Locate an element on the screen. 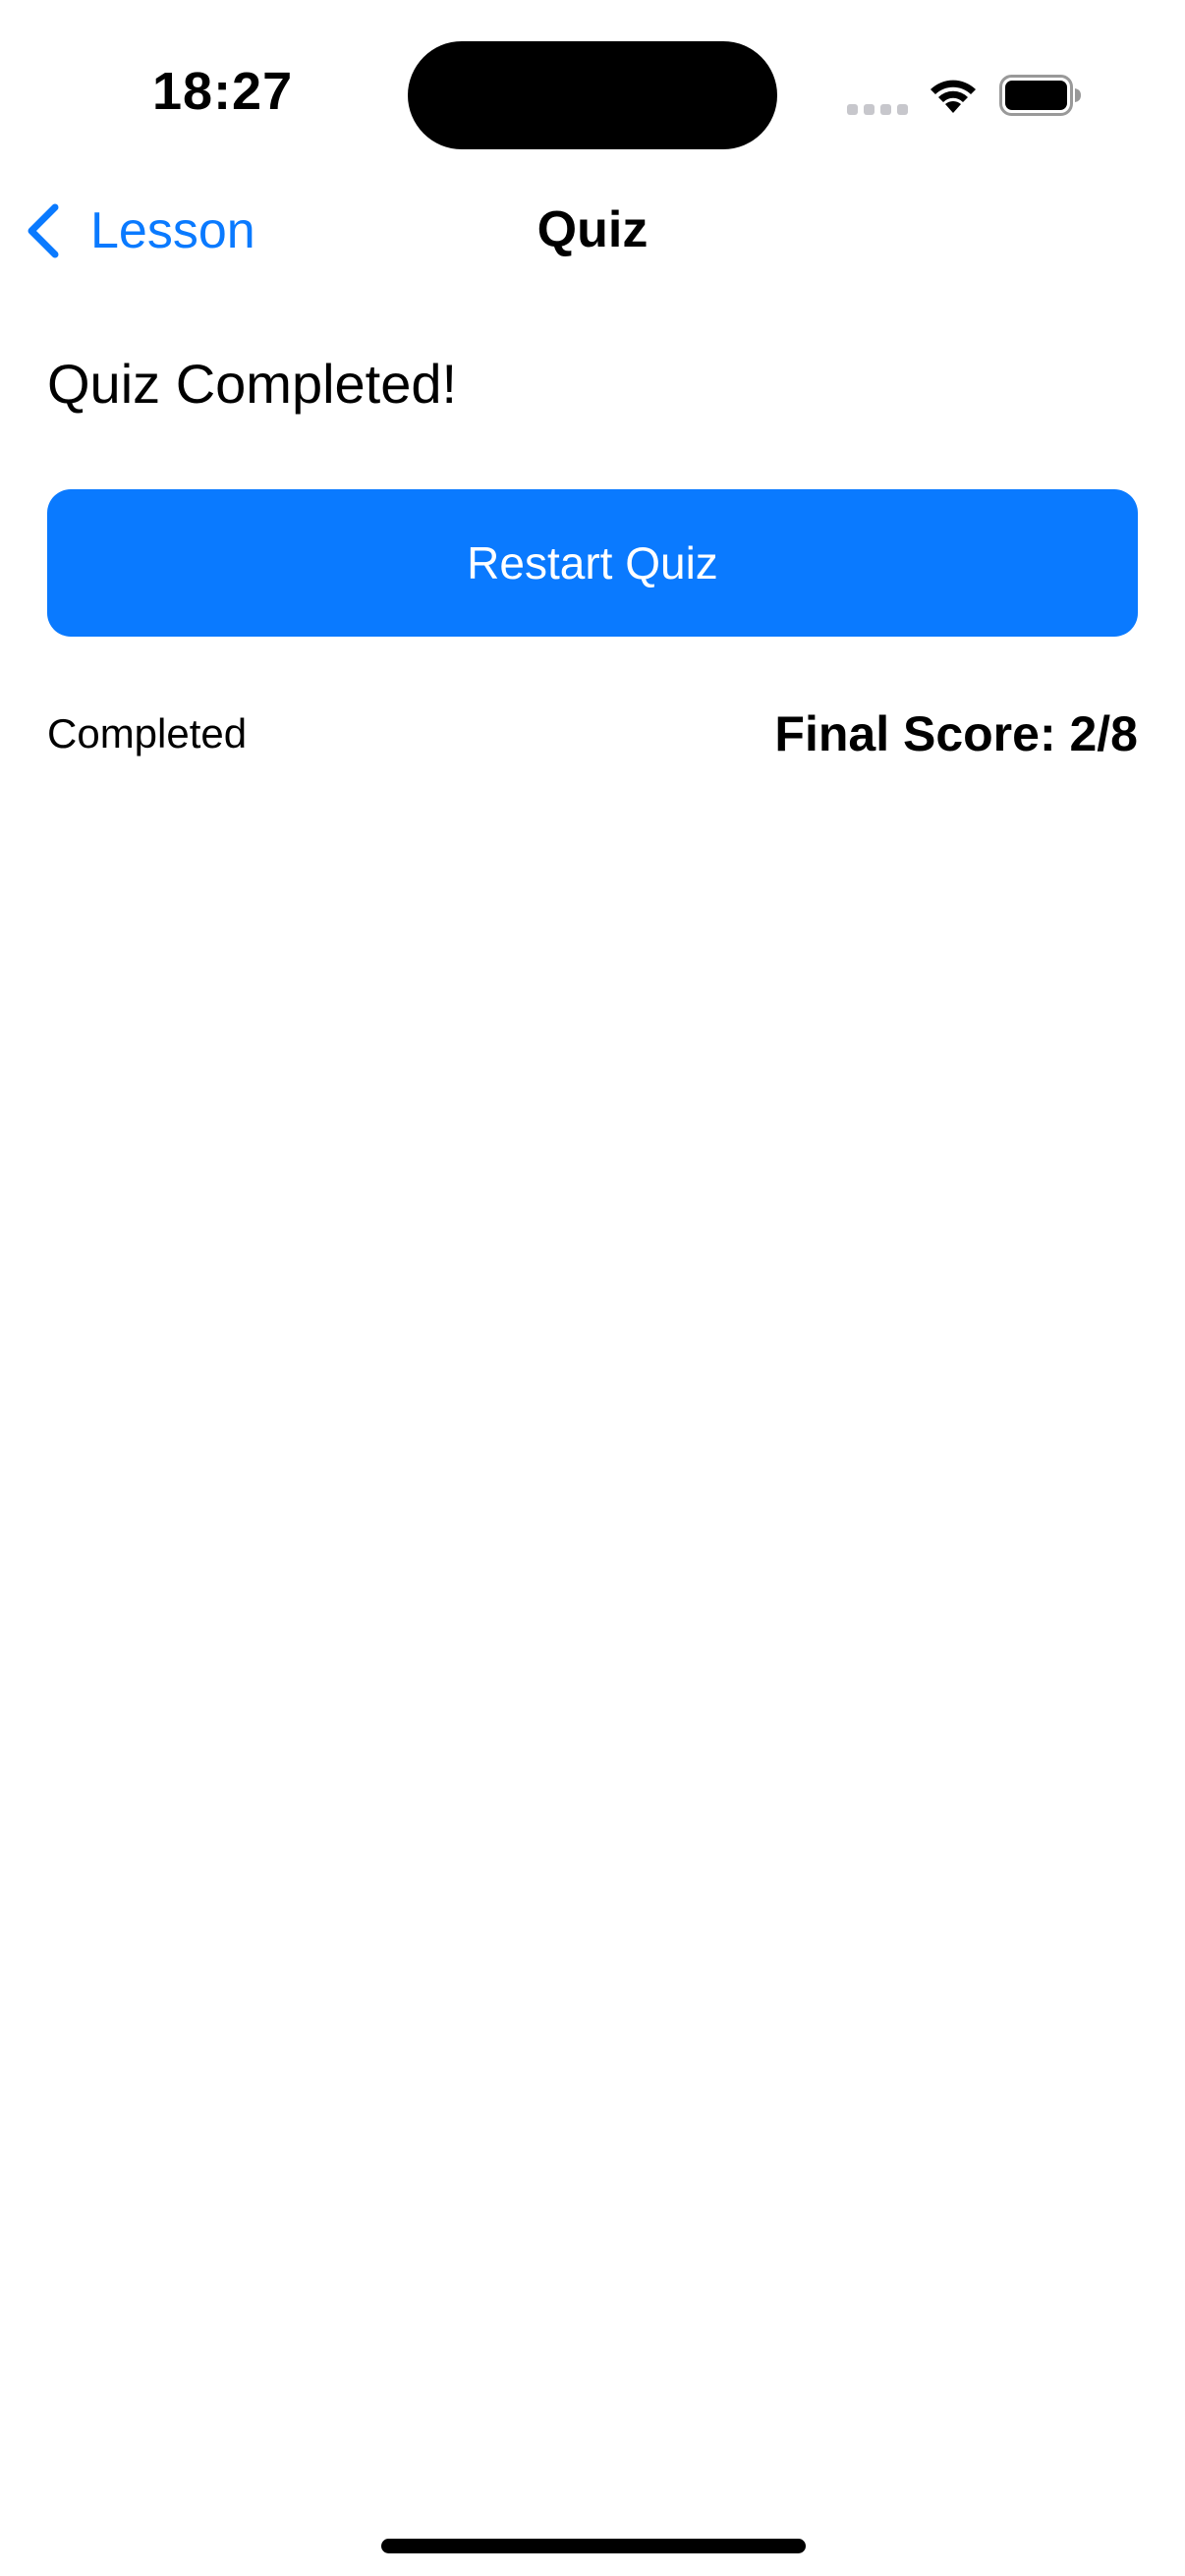 This screenshot has height=2576, width=1185. navigation-bar: Quiz Lesson is located at coordinates (592, 231).